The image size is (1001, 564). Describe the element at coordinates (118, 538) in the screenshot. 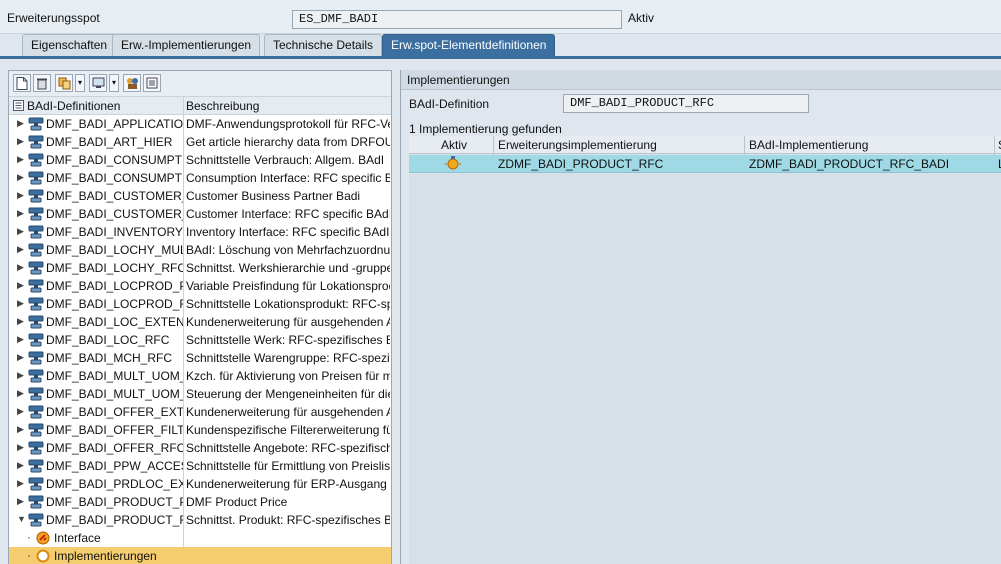

I see `tree-child-name: Interface` at that location.